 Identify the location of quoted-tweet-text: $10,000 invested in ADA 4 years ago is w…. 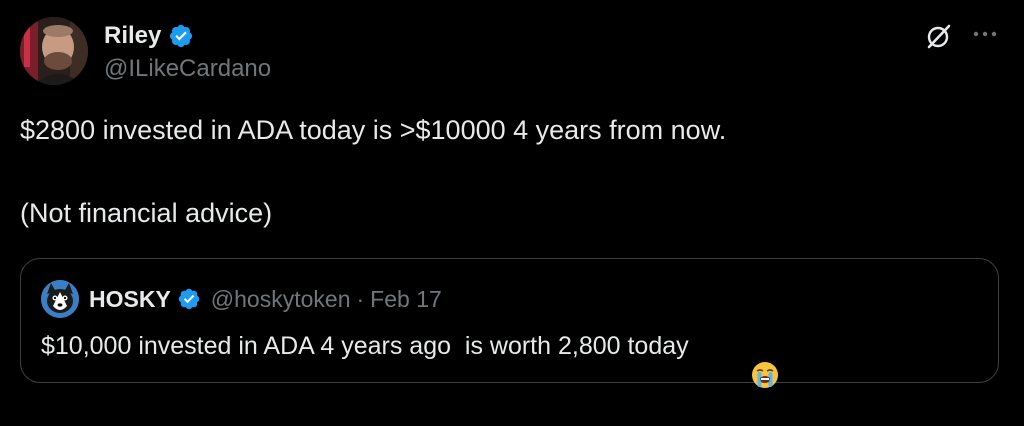
(365, 345).